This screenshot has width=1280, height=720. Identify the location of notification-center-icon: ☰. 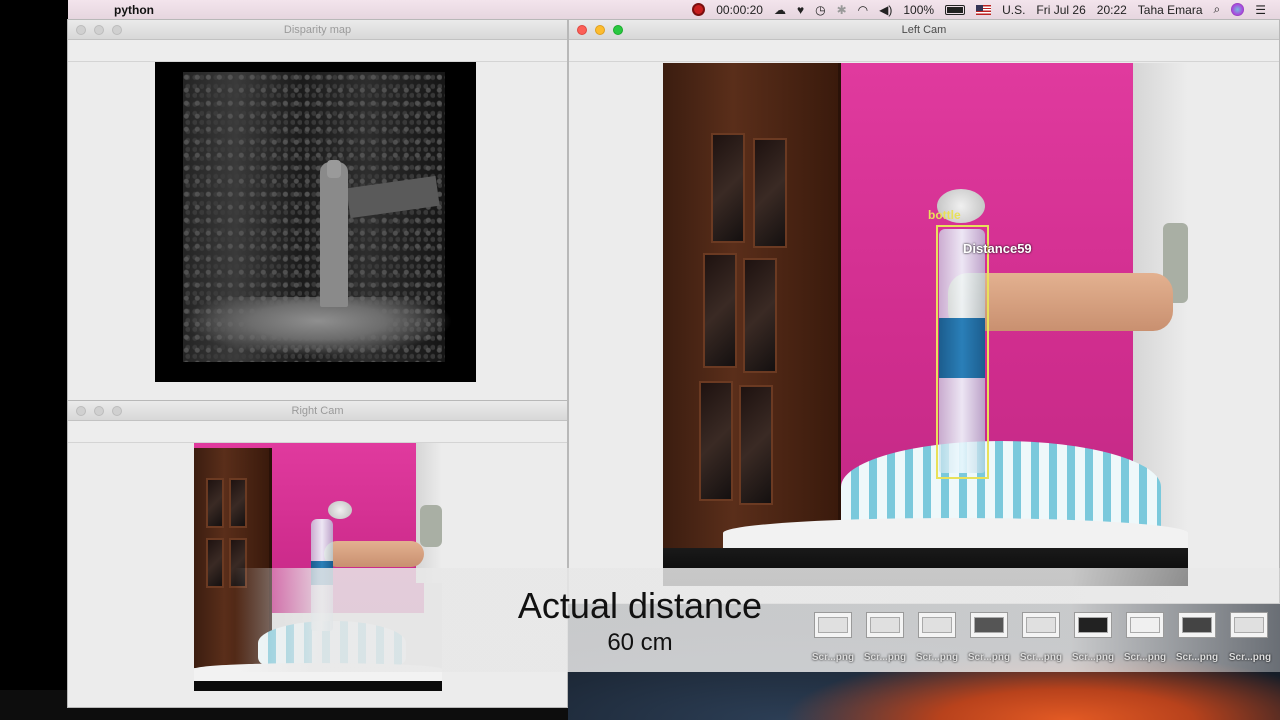
(1260, 10).